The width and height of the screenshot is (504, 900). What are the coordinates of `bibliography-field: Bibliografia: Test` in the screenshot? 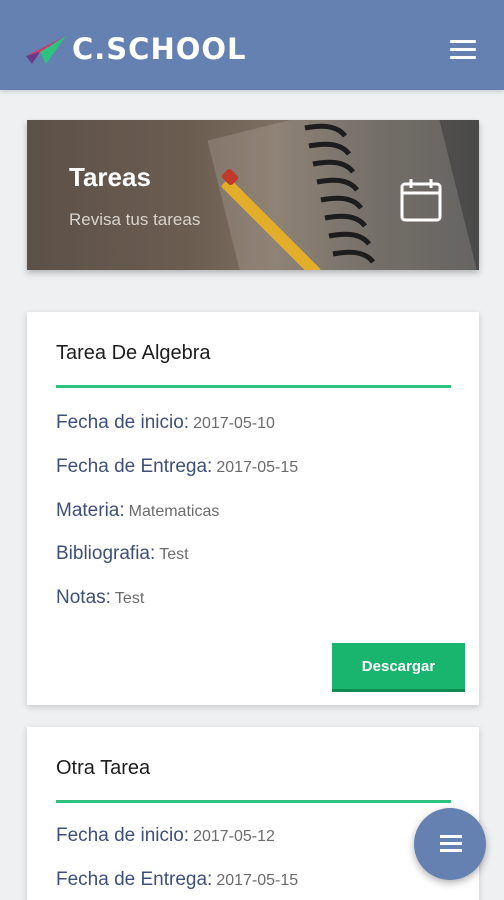 It's located at (122, 553).